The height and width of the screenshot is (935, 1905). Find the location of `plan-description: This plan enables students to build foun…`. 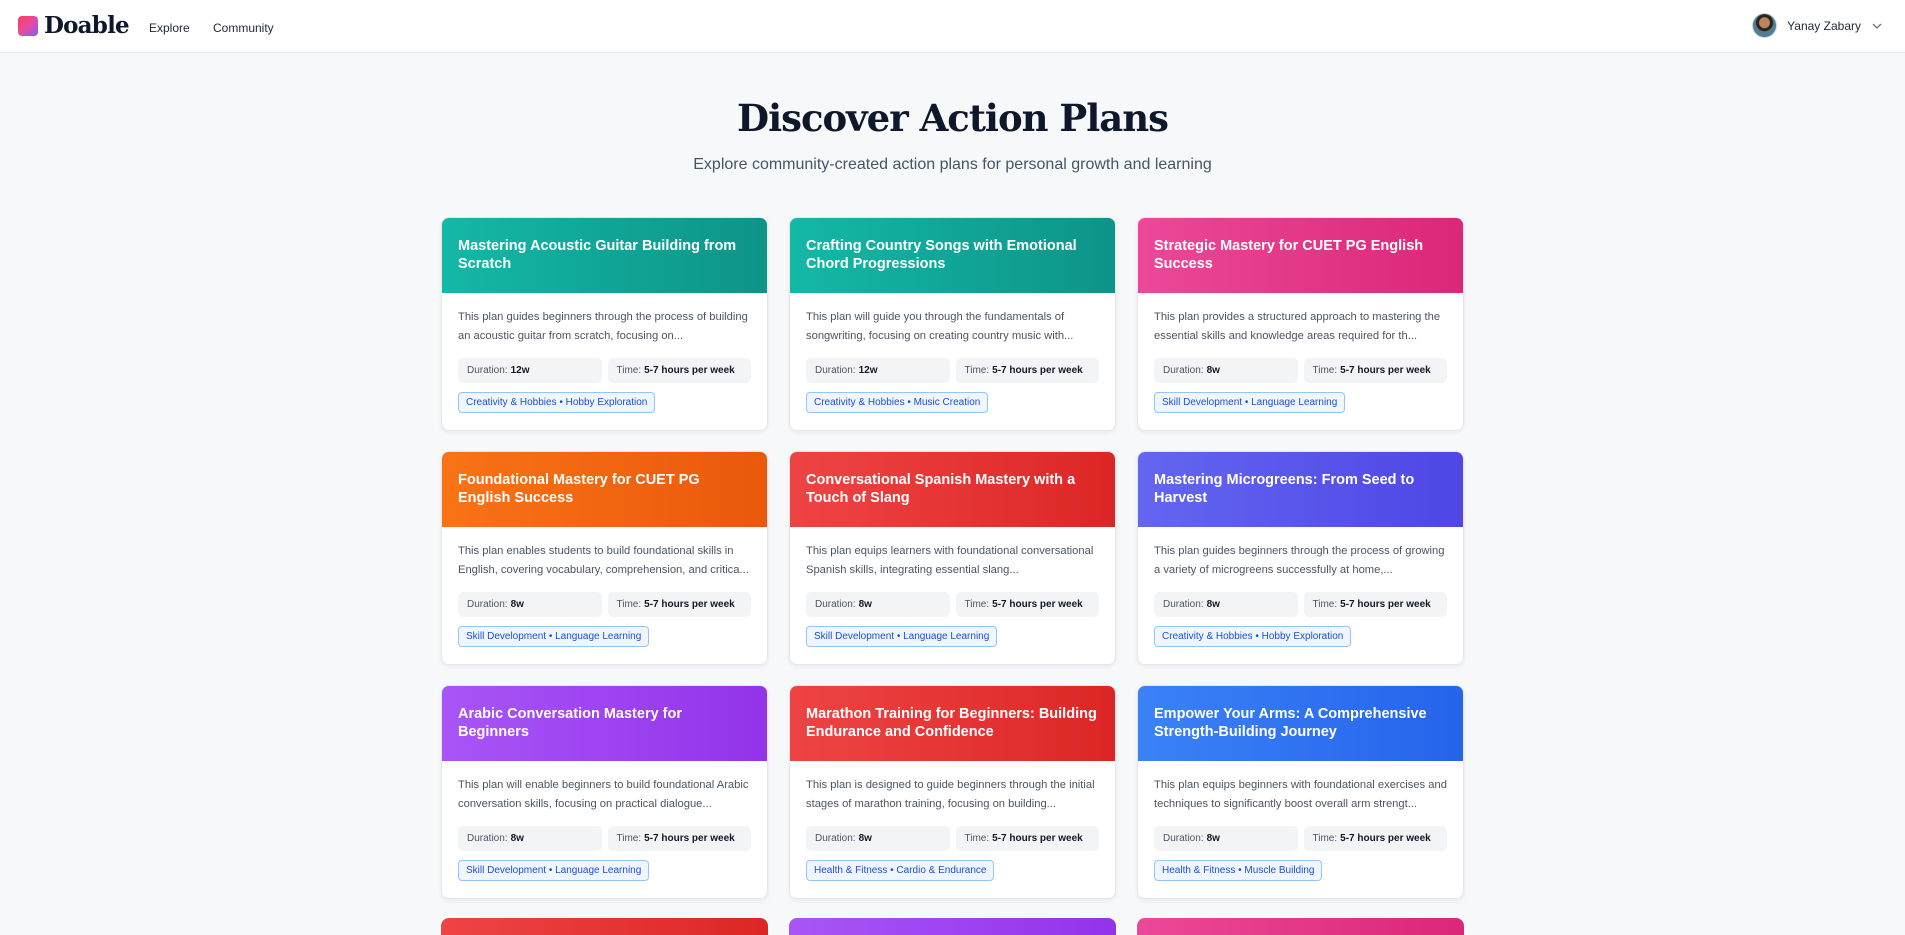

plan-description: This plan enables students to build foun… is located at coordinates (603, 560).